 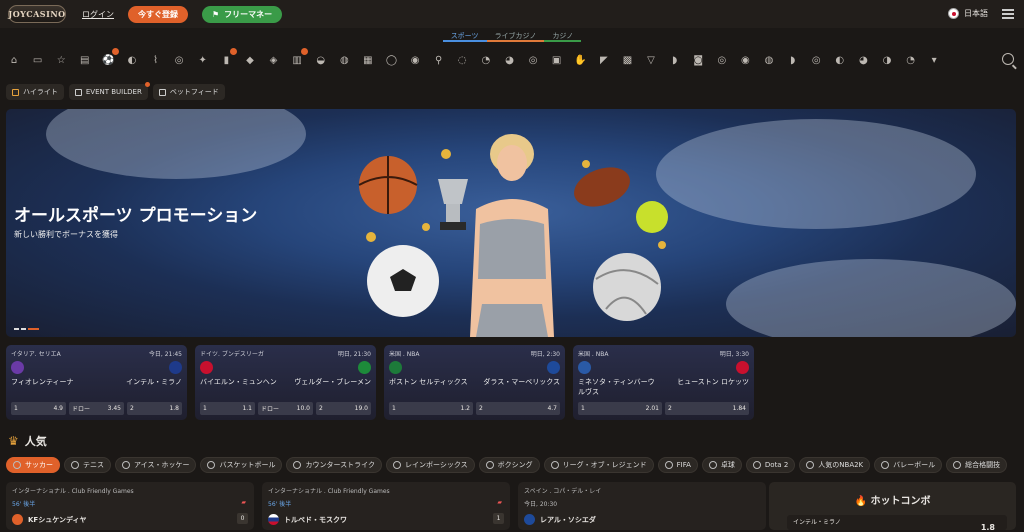 I want to click on billiards-icon: ◕, so click(x=863, y=60).